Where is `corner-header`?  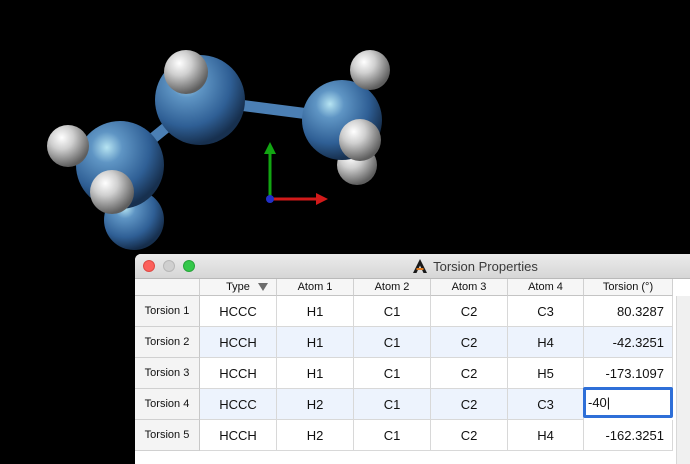
corner-header is located at coordinates (167, 287).